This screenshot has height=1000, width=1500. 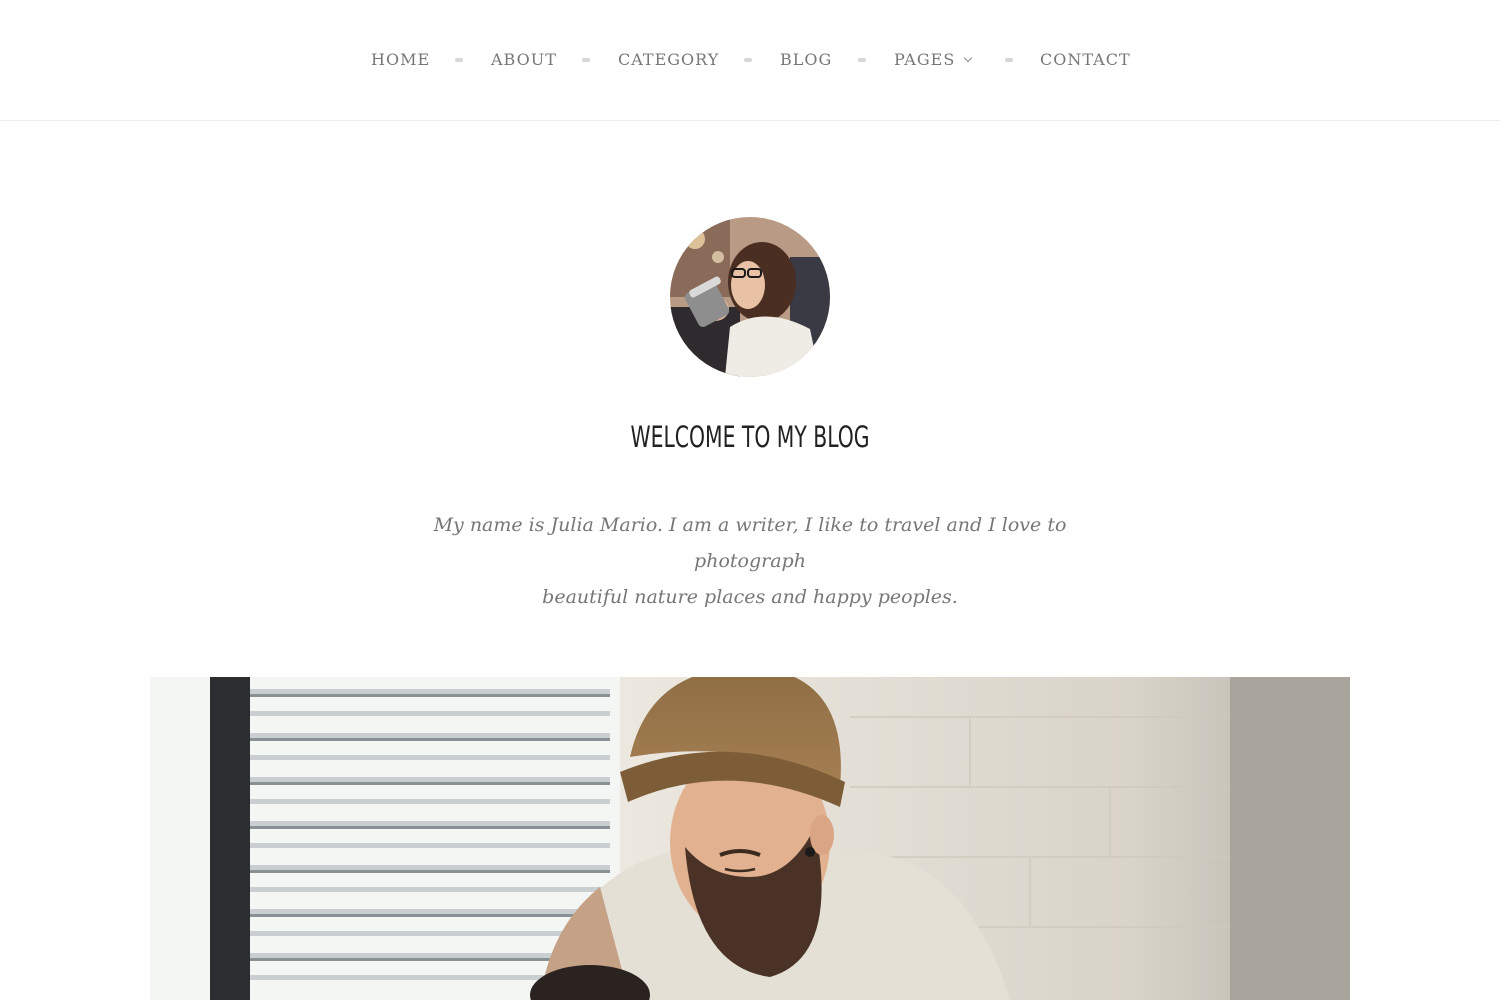 I want to click on nav-item-blog: BLOG, so click(x=806, y=60).